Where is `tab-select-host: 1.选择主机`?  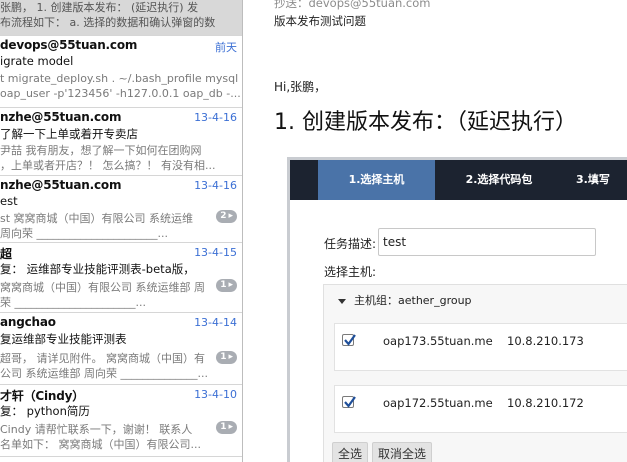
tab-select-host: 1.选择主机 is located at coordinates (376, 180).